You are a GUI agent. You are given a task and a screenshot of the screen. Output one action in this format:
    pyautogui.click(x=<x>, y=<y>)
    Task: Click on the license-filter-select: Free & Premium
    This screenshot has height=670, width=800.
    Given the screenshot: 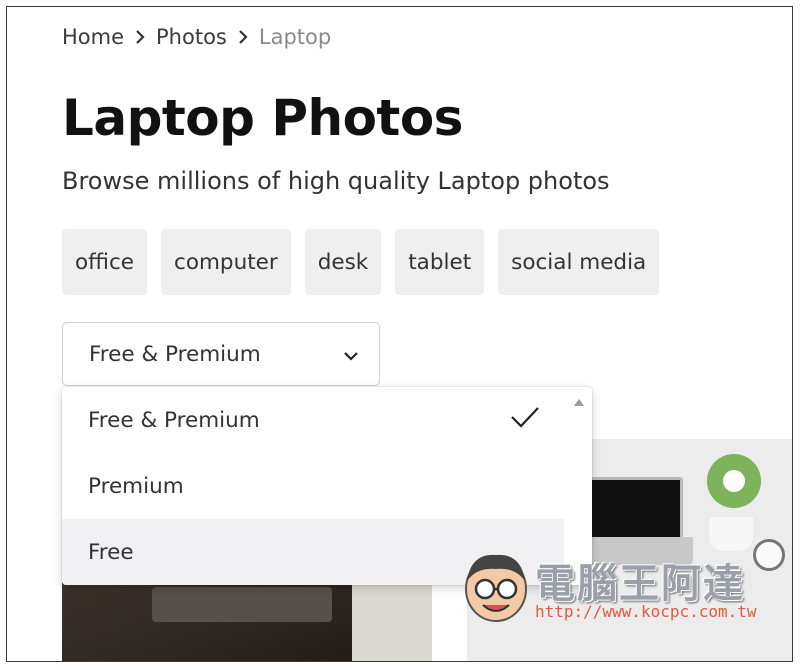 What is the action you would take?
    pyautogui.click(x=221, y=354)
    